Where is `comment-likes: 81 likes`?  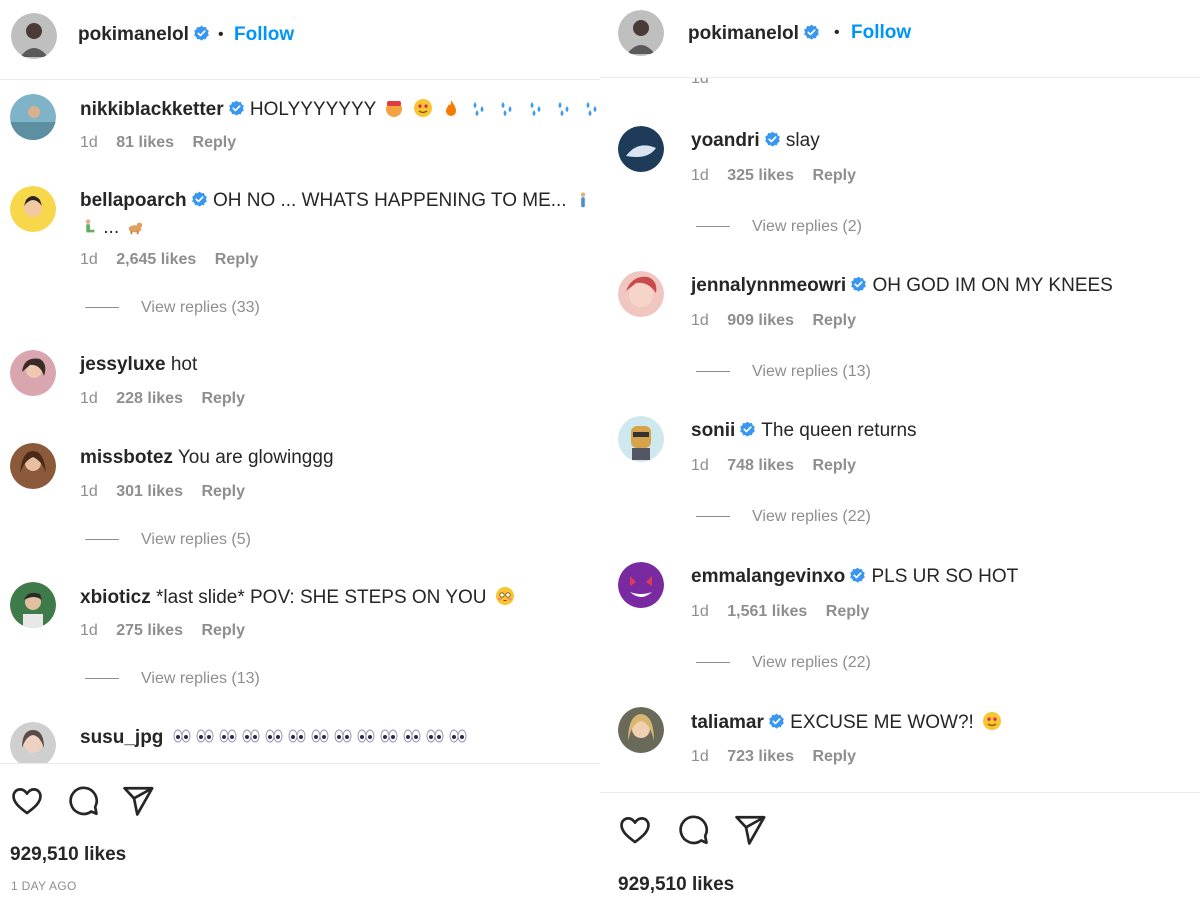 comment-likes: 81 likes is located at coordinates (145, 142).